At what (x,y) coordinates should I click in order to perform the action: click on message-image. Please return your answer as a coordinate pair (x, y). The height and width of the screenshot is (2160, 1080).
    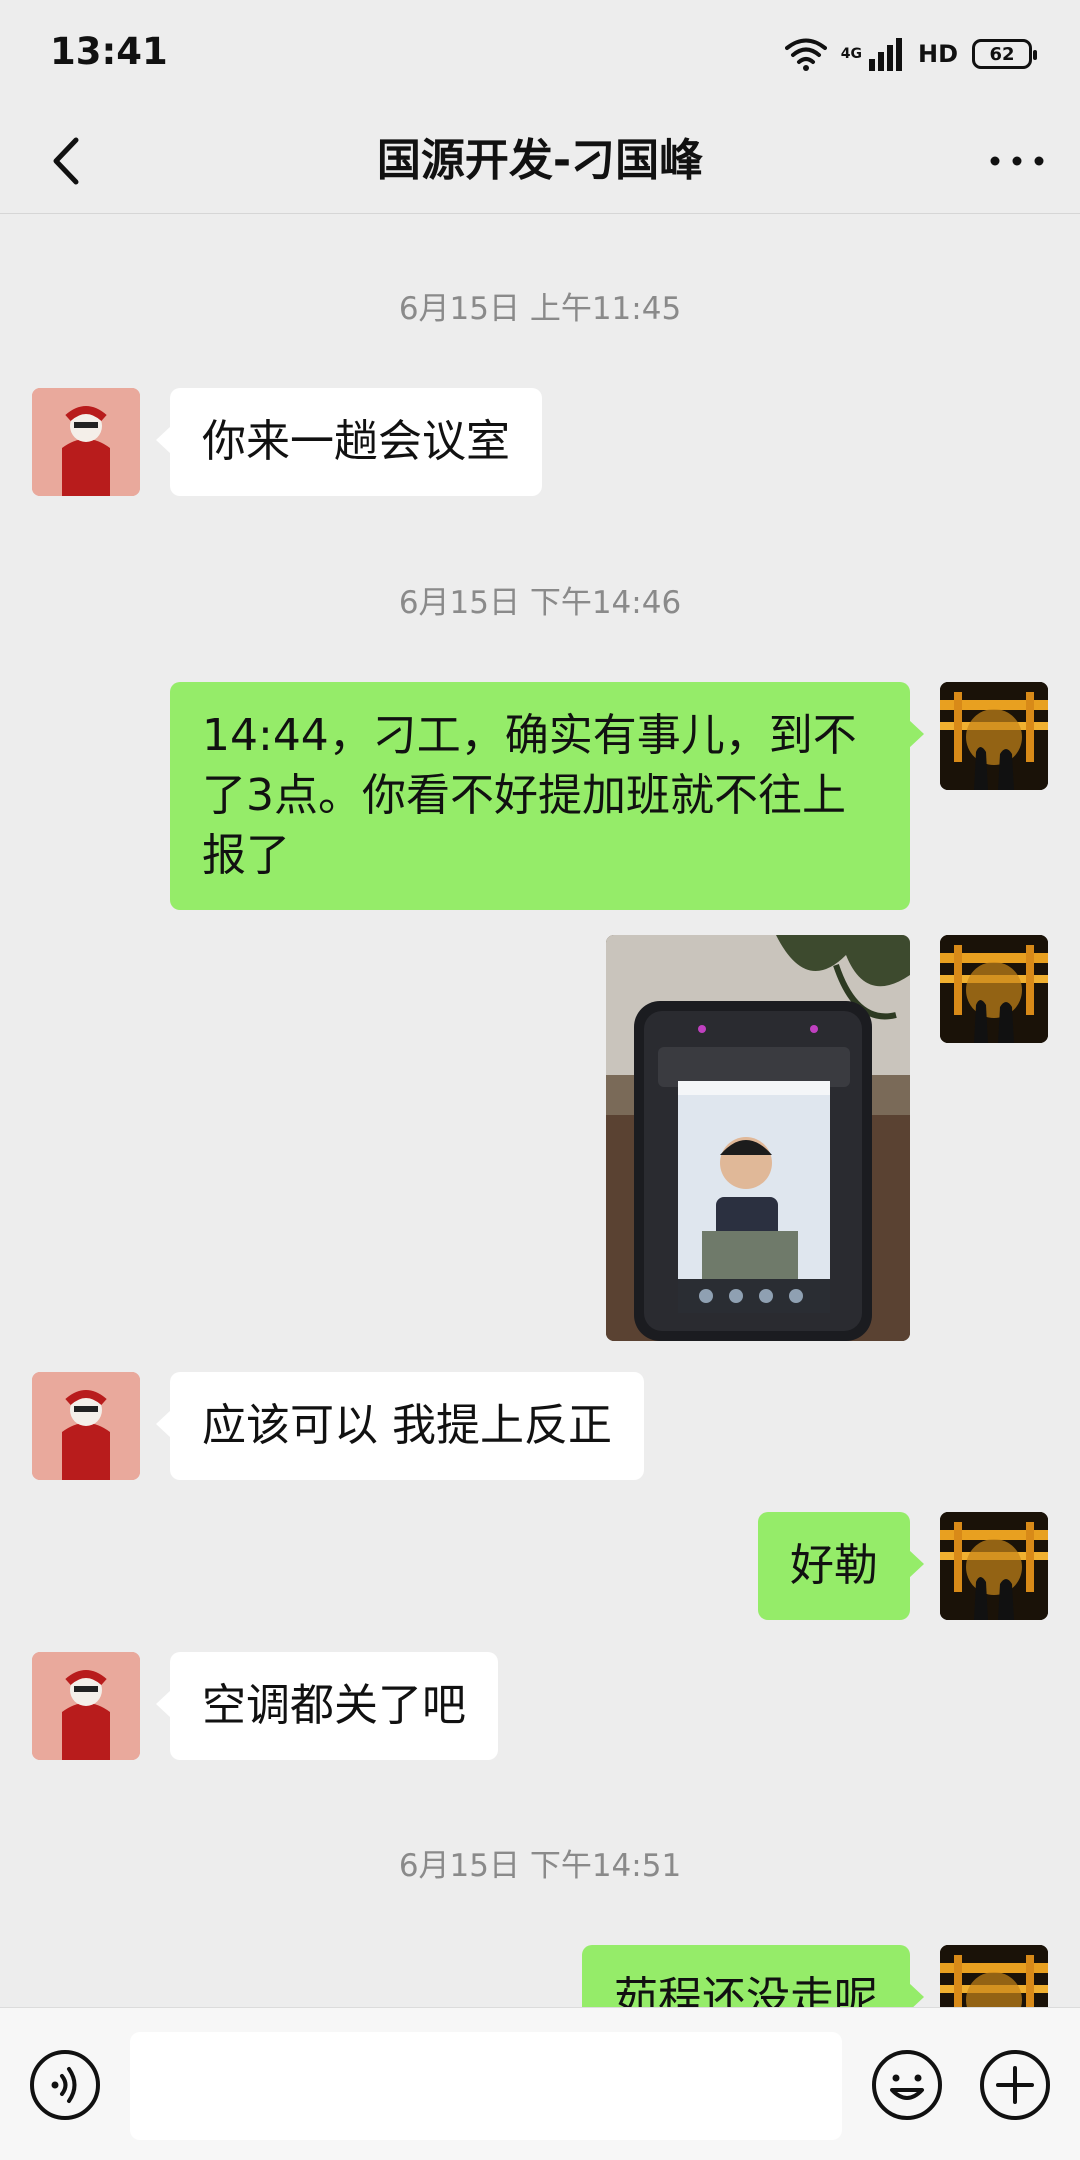
    Looking at the image, I should click on (758, 1138).